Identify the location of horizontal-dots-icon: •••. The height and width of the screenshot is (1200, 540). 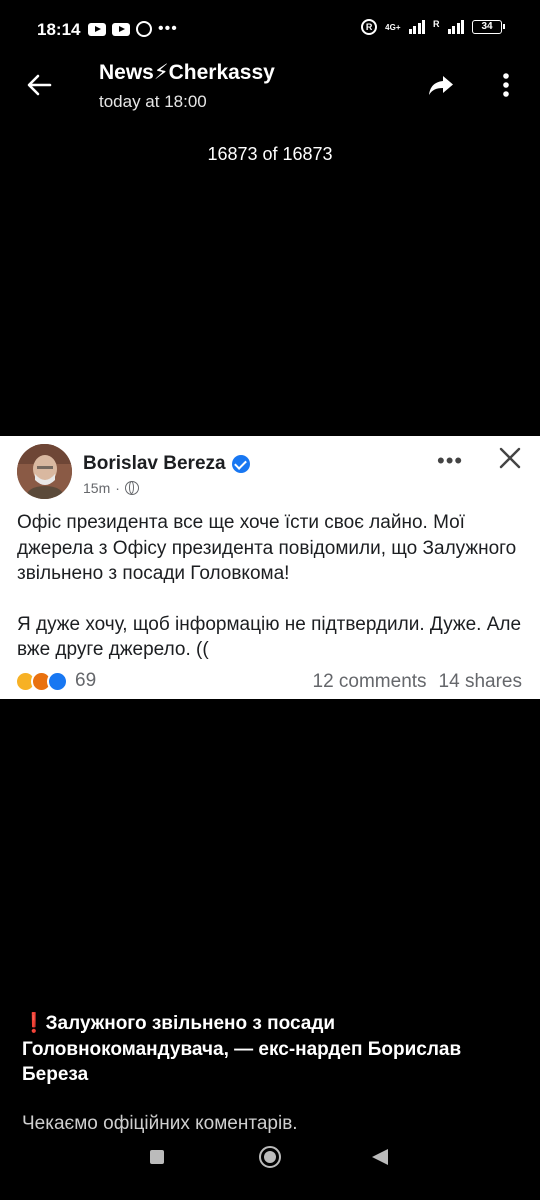
(450, 461).